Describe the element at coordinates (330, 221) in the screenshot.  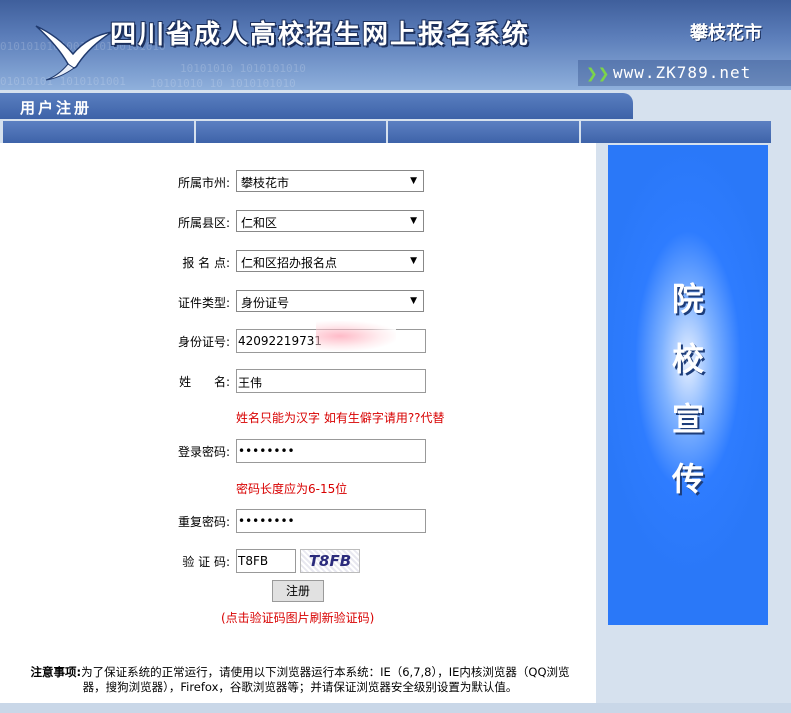
I see `county-select: 仁和区 ▼` at that location.